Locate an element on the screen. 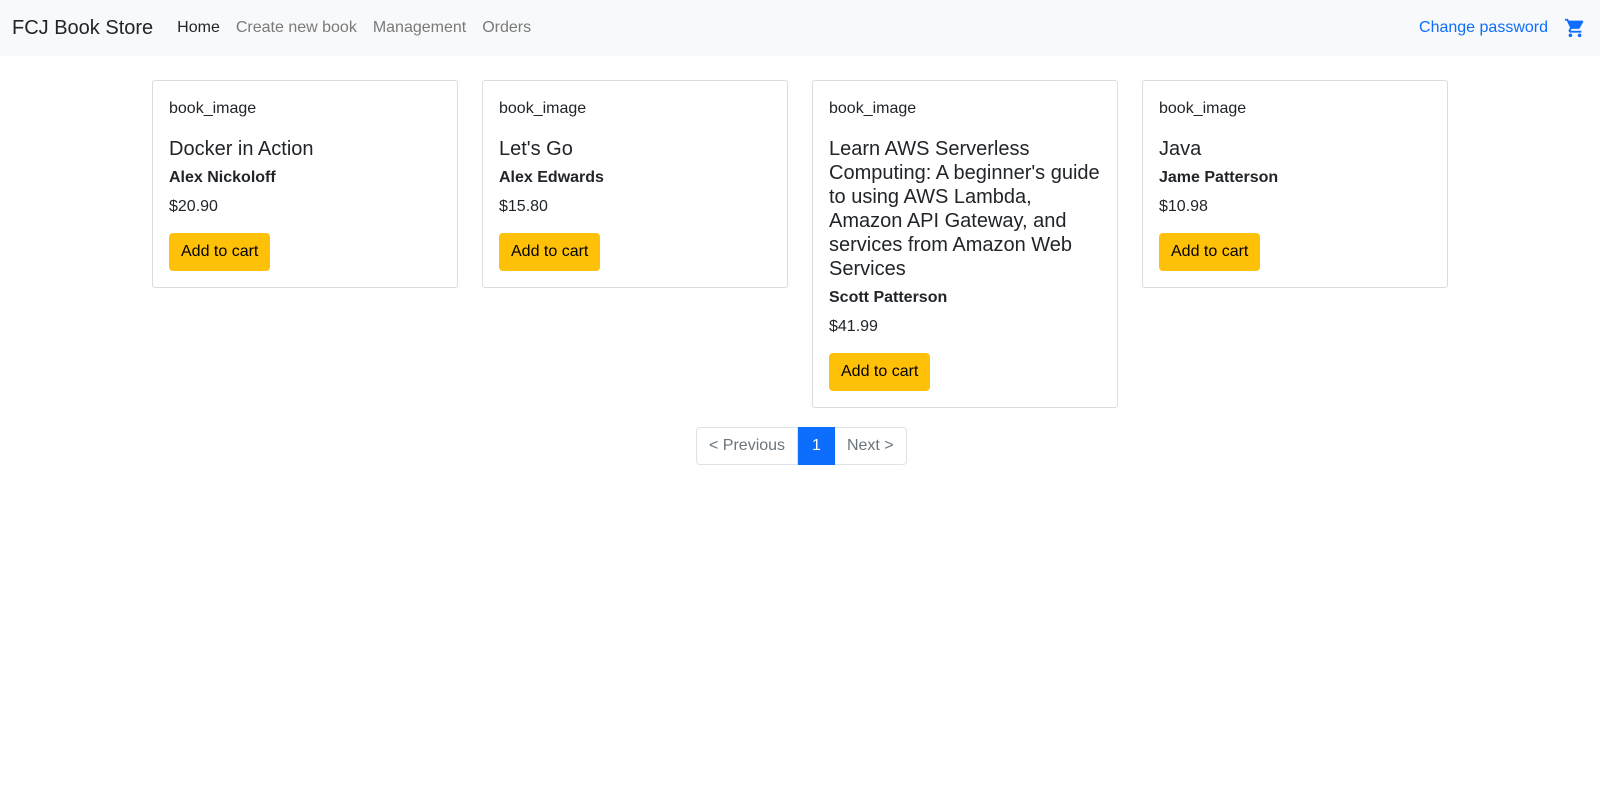 The image size is (1600, 811). book-author: Jame Patterson is located at coordinates (1219, 177).